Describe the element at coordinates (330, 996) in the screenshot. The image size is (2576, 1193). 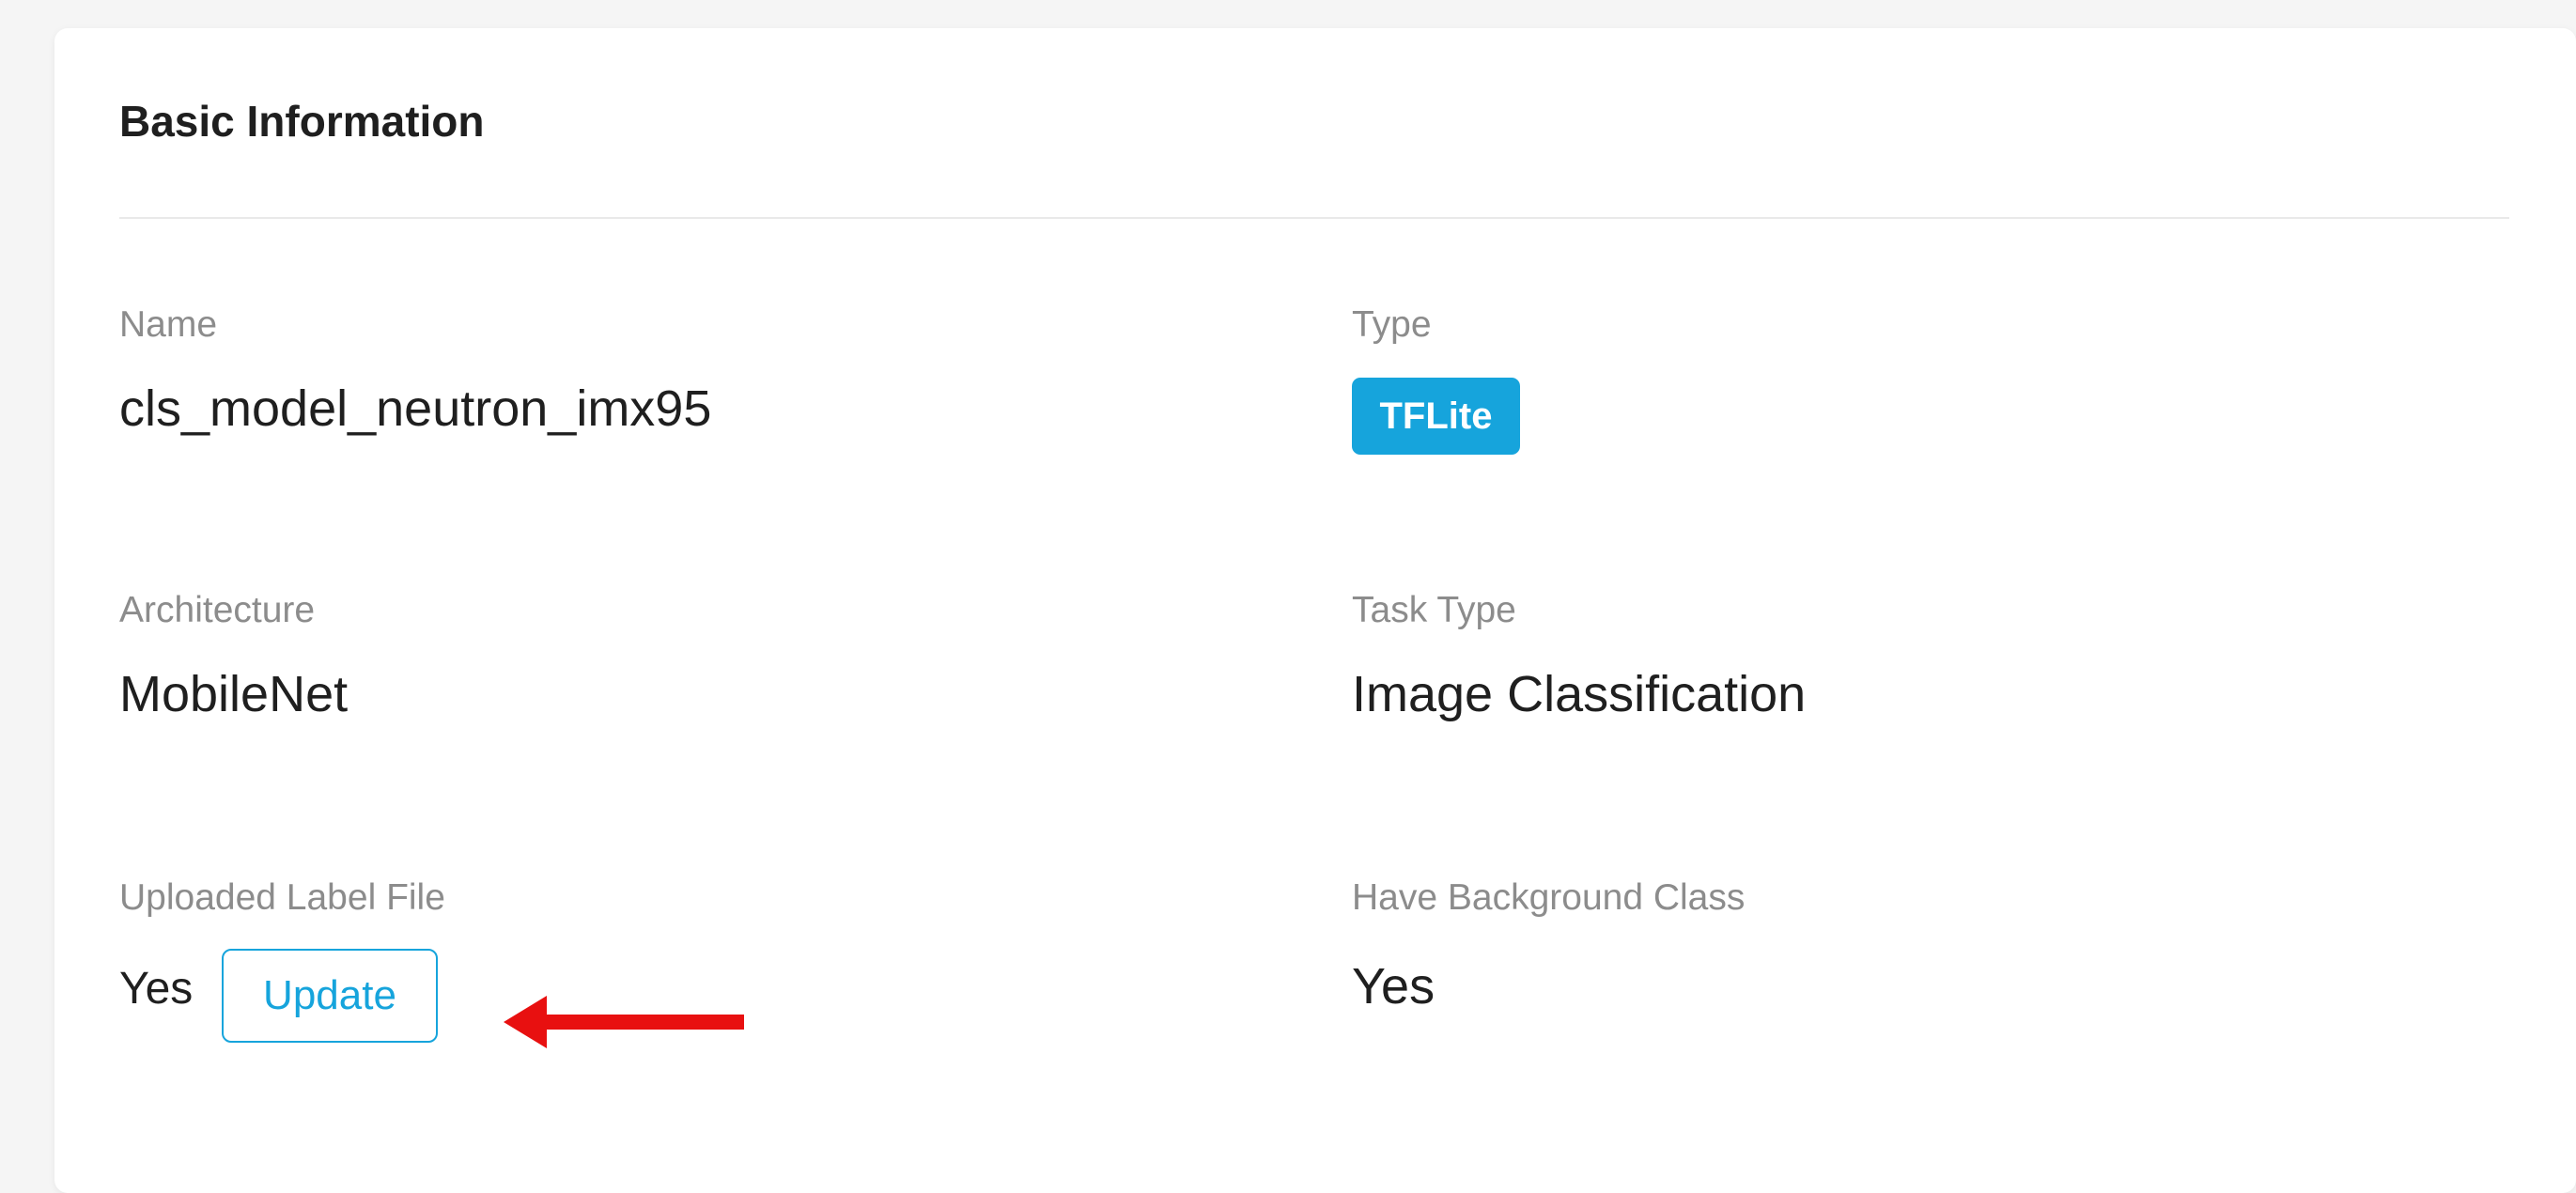
I see `update-label-file-button: Update` at that location.